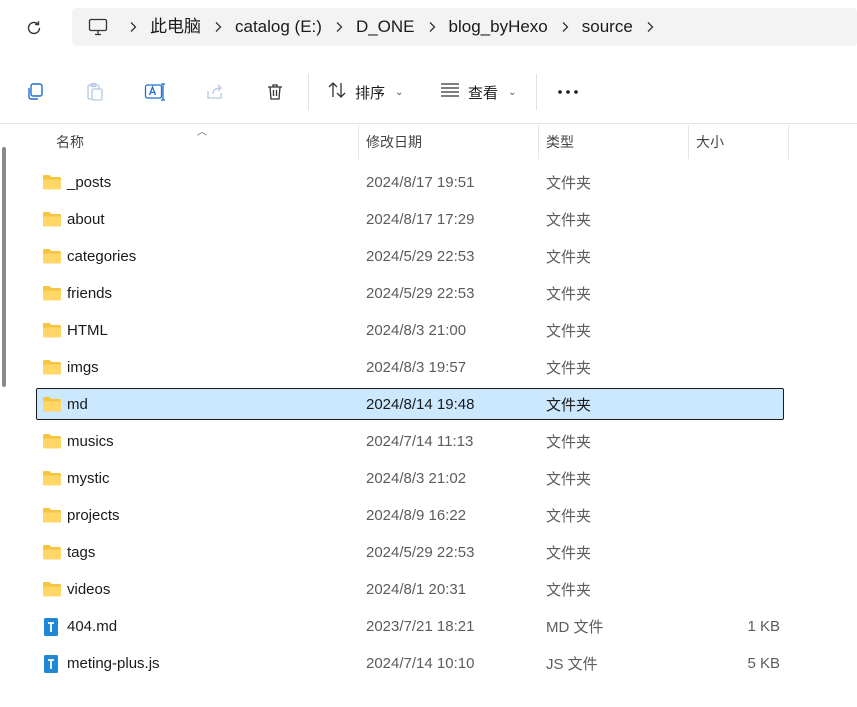 The width and height of the screenshot is (857, 707). Describe the element at coordinates (420, 441) in the screenshot. I see `item-date: 2024/7/14 11:13` at that location.